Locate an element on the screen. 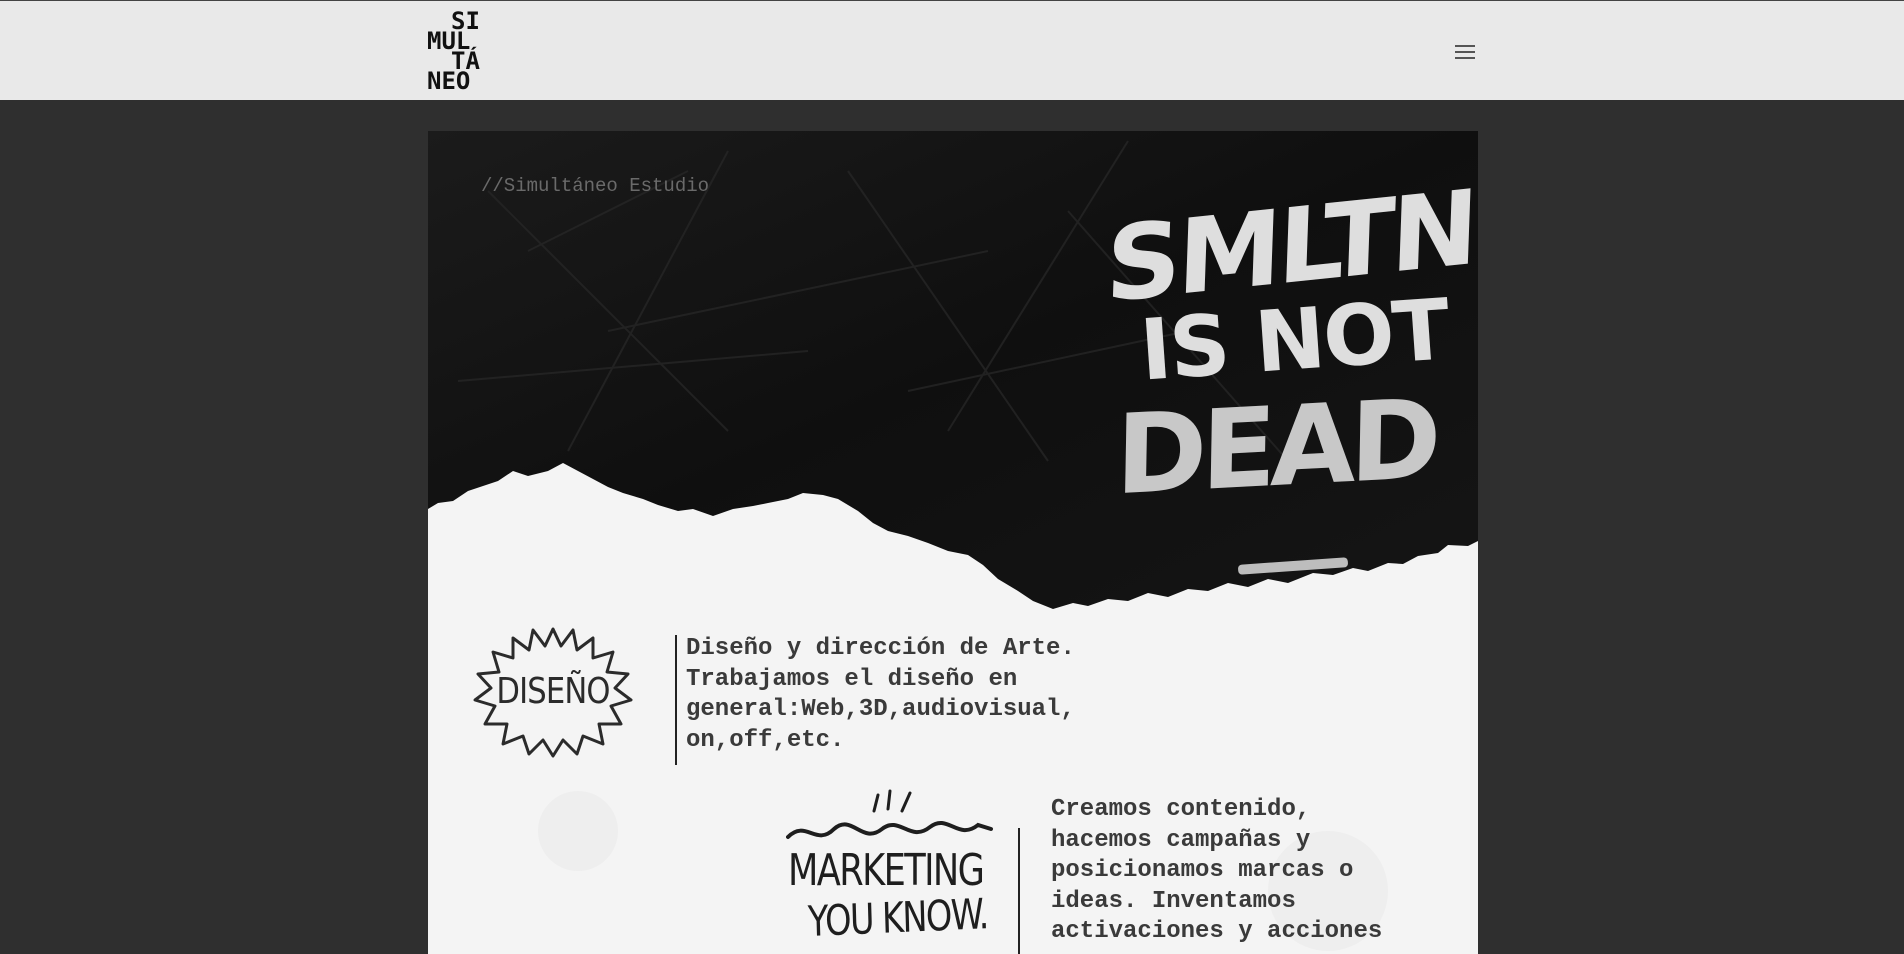 This screenshot has width=1904, height=954. marketing-badge: MARKETING YOU KNOW. is located at coordinates (896, 871).